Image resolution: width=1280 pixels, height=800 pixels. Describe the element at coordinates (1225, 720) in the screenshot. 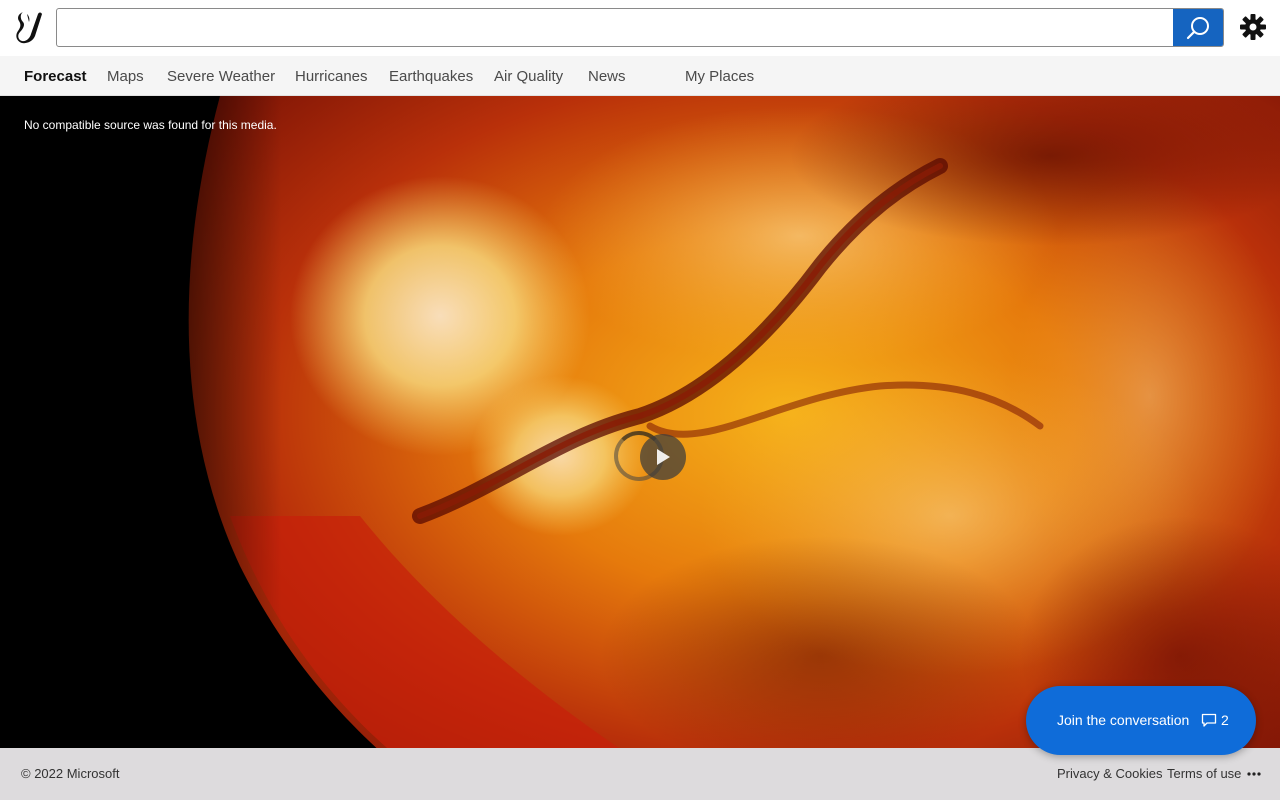

I see `comment-count: 2` at that location.